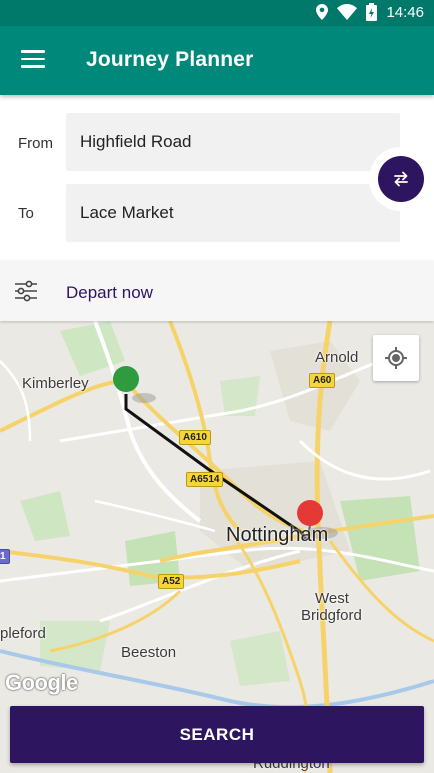 This screenshot has width=434, height=773. Describe the element at coordinates (171, 581) in the screenshot. I see `road-a52: A52` at that location.